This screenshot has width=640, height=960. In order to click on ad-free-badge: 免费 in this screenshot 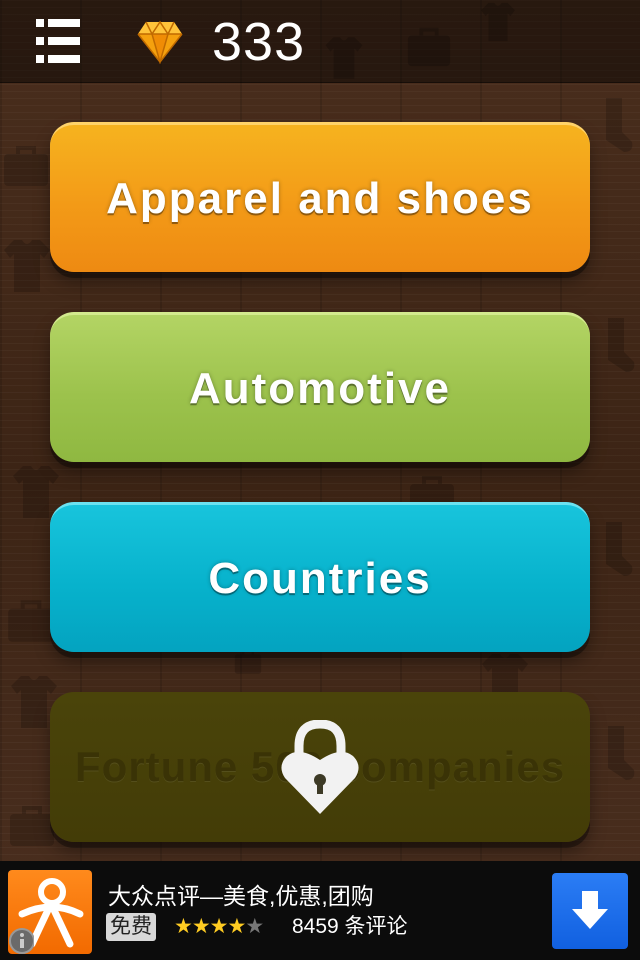, I will do `click(131, 927)`.